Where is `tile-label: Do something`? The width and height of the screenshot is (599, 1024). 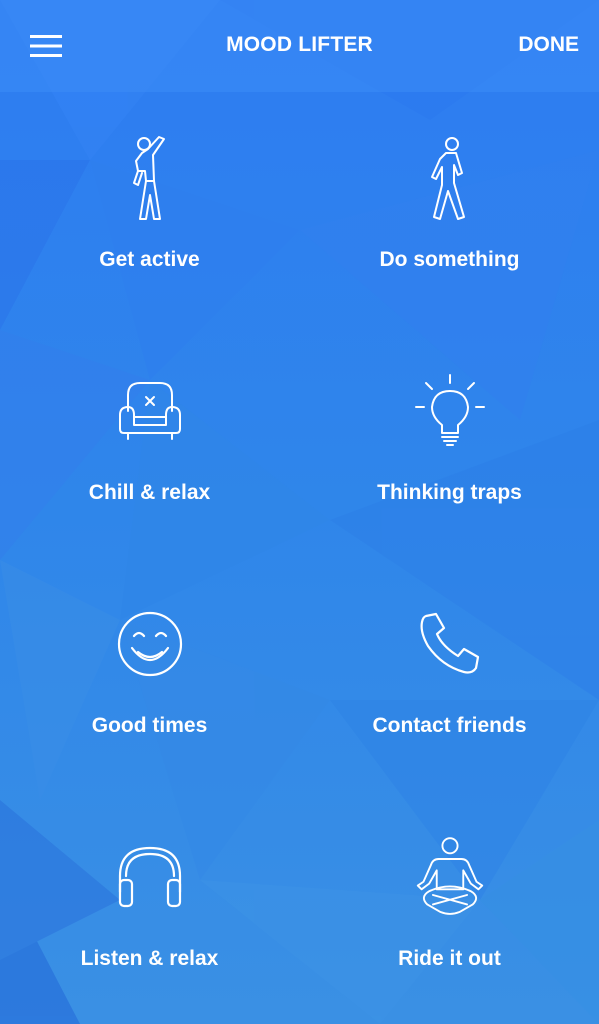 tile-label: Do something is located at coordinates (449, 259).